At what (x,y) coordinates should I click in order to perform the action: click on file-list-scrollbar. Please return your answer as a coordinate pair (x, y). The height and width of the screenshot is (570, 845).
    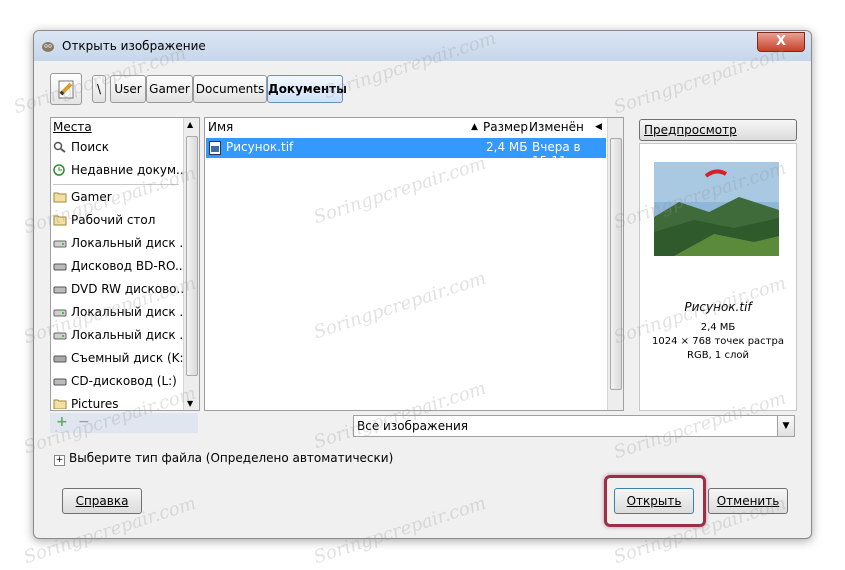
    Looking at the image, I should click on (615, 264).